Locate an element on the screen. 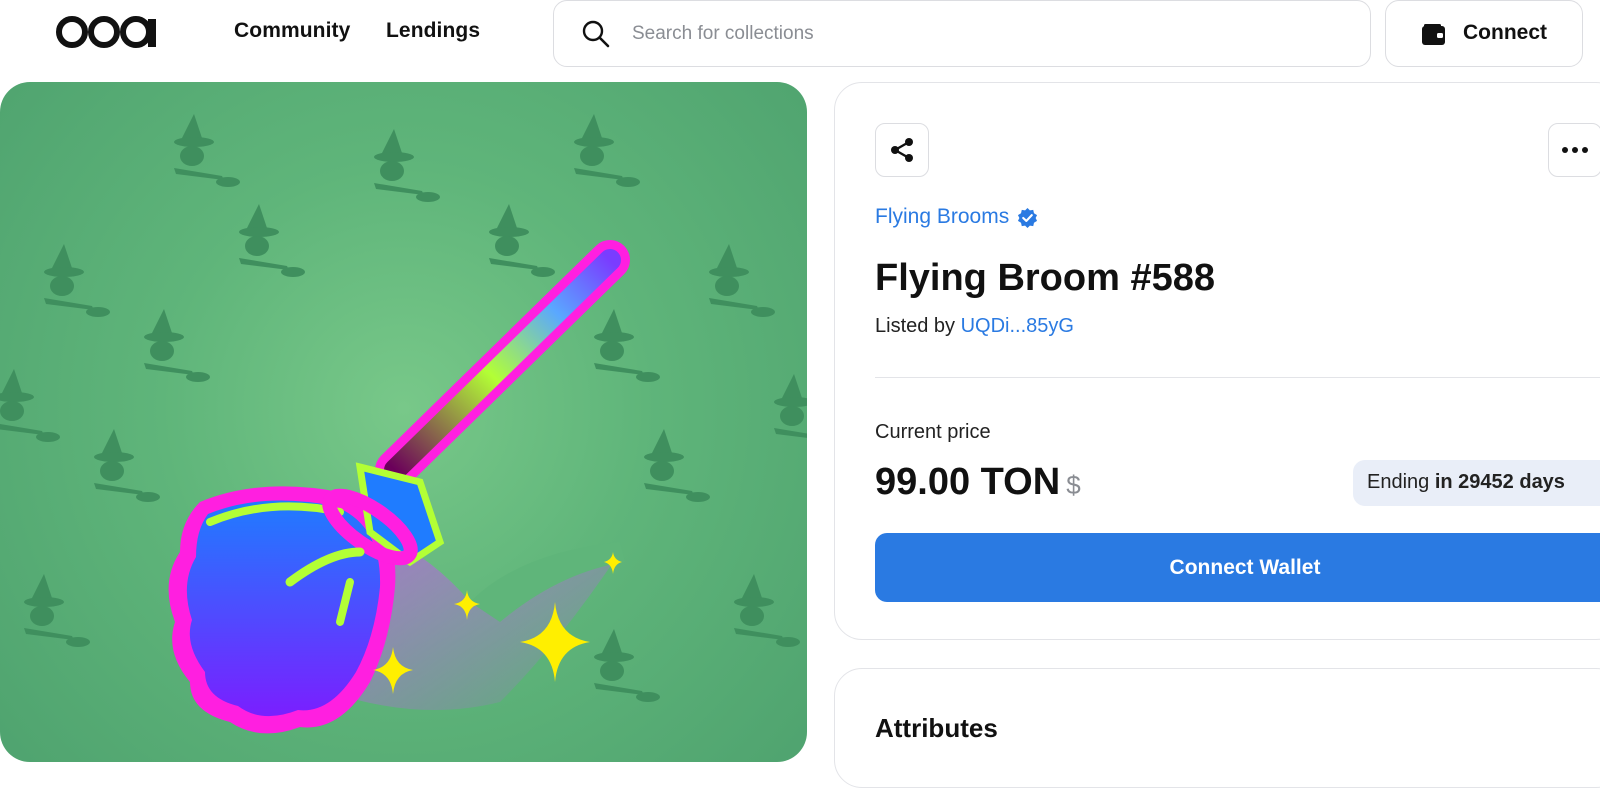 This screenshot has height=788, width=1600. more-icon is located at coordinates (1575, 150).